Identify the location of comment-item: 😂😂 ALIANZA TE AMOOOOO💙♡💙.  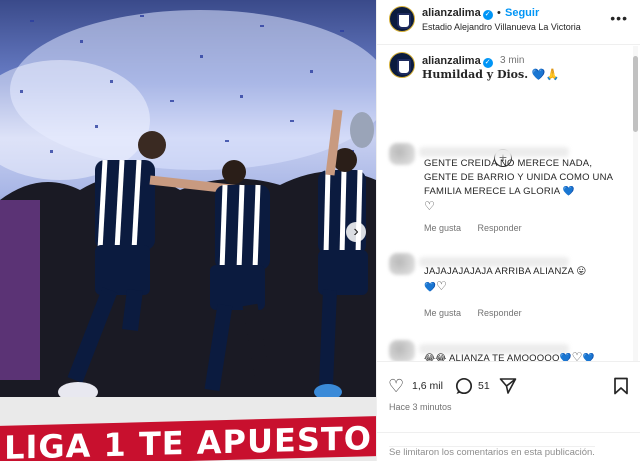
(505, 349).